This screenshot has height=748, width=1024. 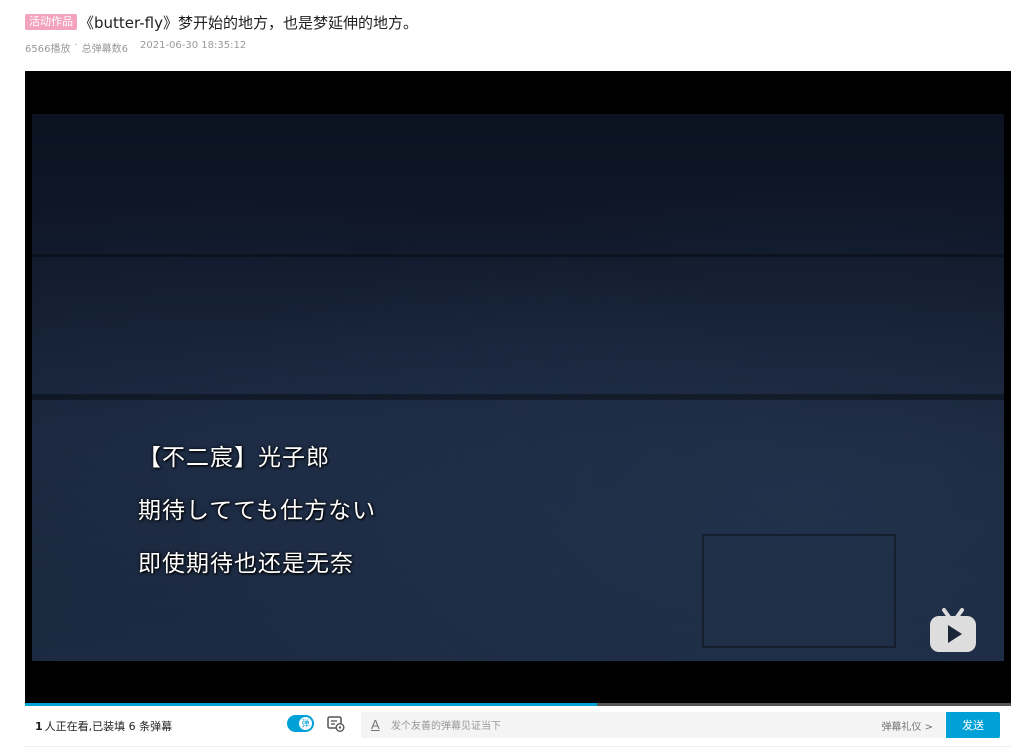 I want to click on activity-tag: 活动作品, so click(x=51, y=22).